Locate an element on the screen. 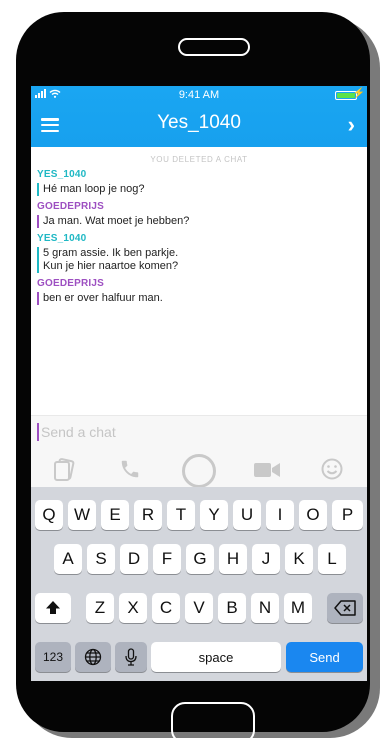  key-s: S is located at coordinates (101, 559).